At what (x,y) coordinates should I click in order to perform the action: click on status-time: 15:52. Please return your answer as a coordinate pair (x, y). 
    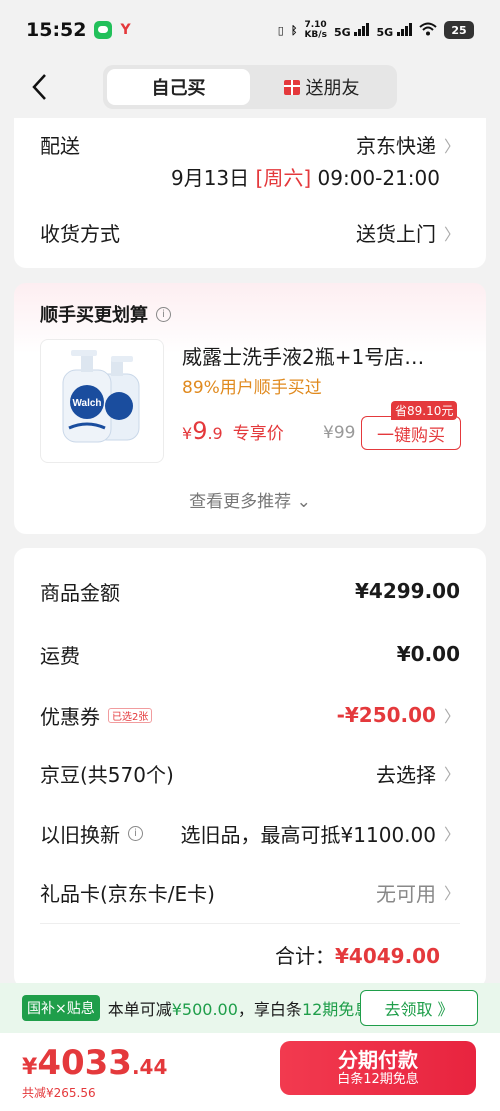
    Looking at the image, I should click on (56, 30).